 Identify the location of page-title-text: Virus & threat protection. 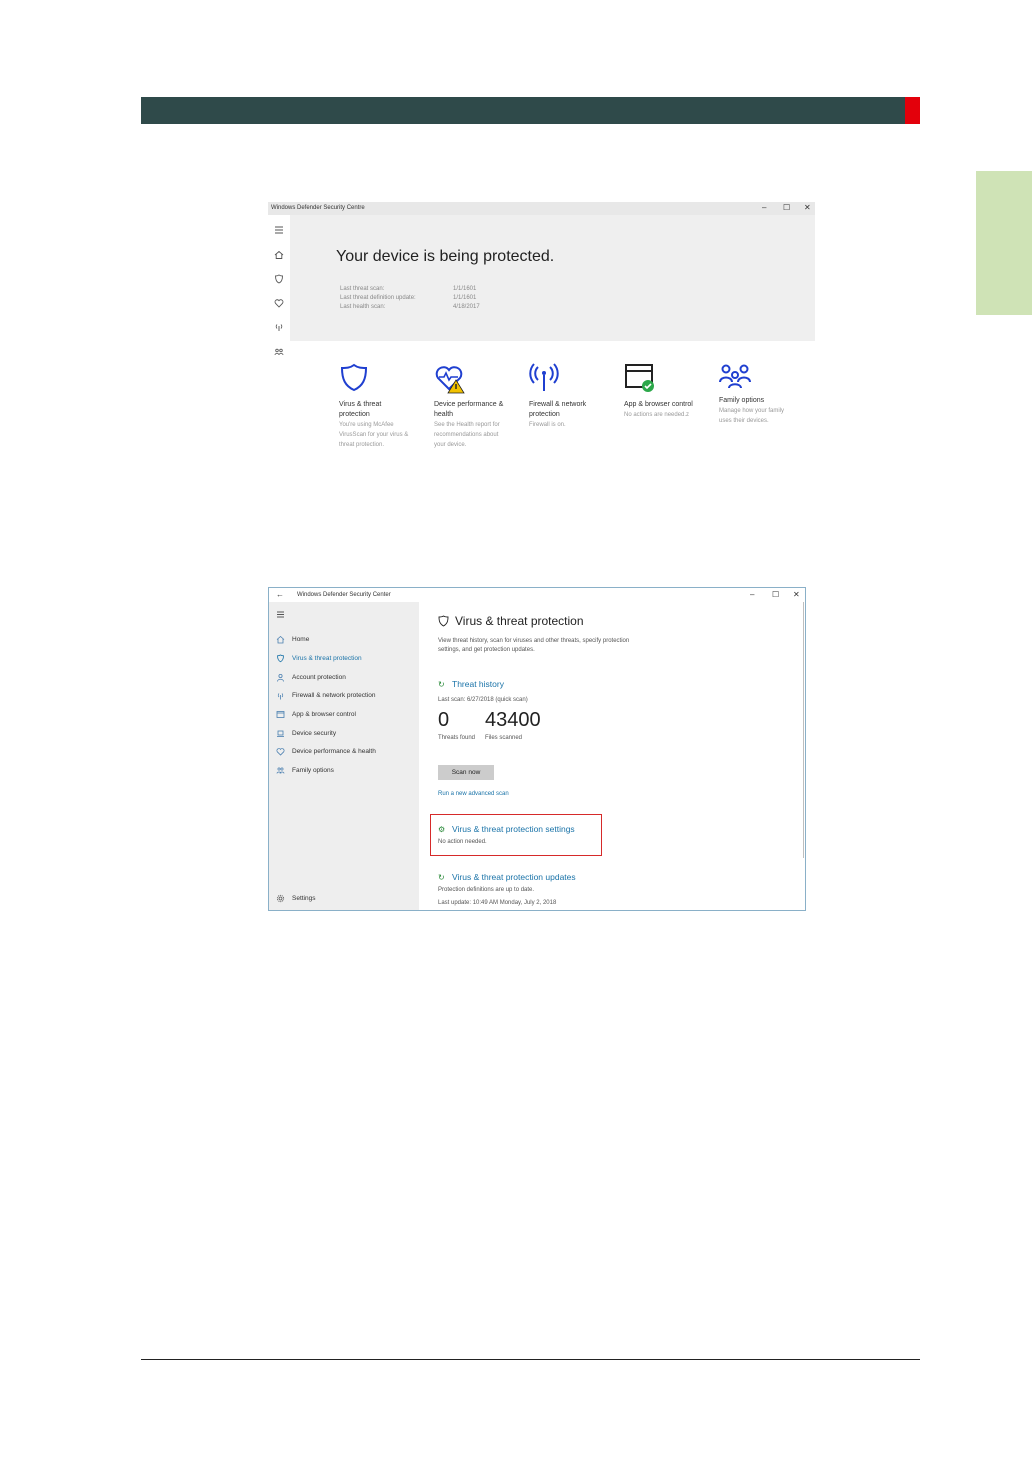
(519, 621).